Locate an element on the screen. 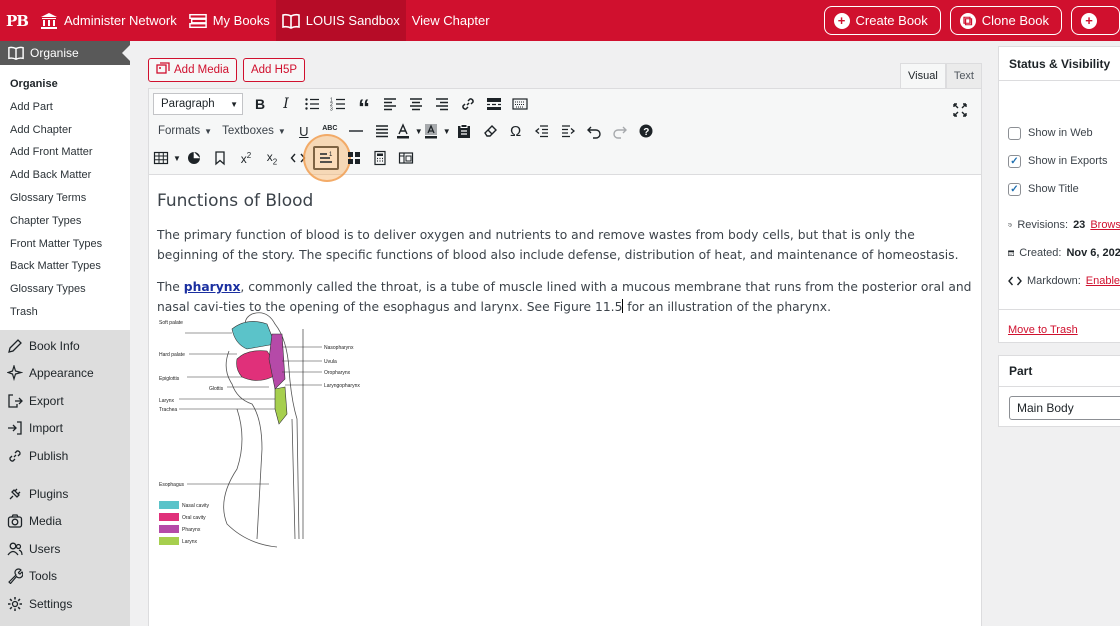 Image resolution: width=1120 pixels, height=626 pixels. tab-visual: Visual is located at coordinates (923, 75).